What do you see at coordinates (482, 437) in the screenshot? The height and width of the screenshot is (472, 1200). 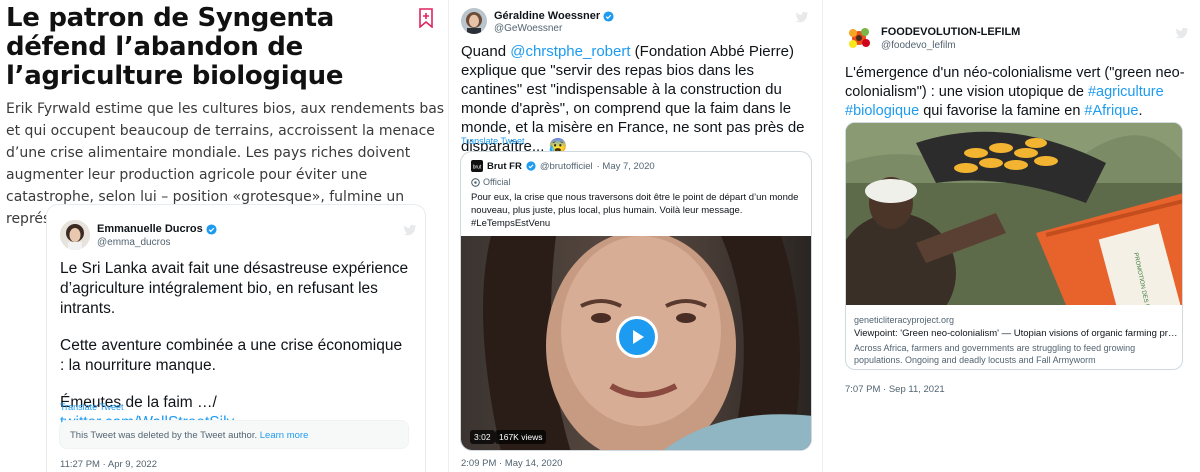 I see `video-duration: 3:02` at bounding box center [482, 437].